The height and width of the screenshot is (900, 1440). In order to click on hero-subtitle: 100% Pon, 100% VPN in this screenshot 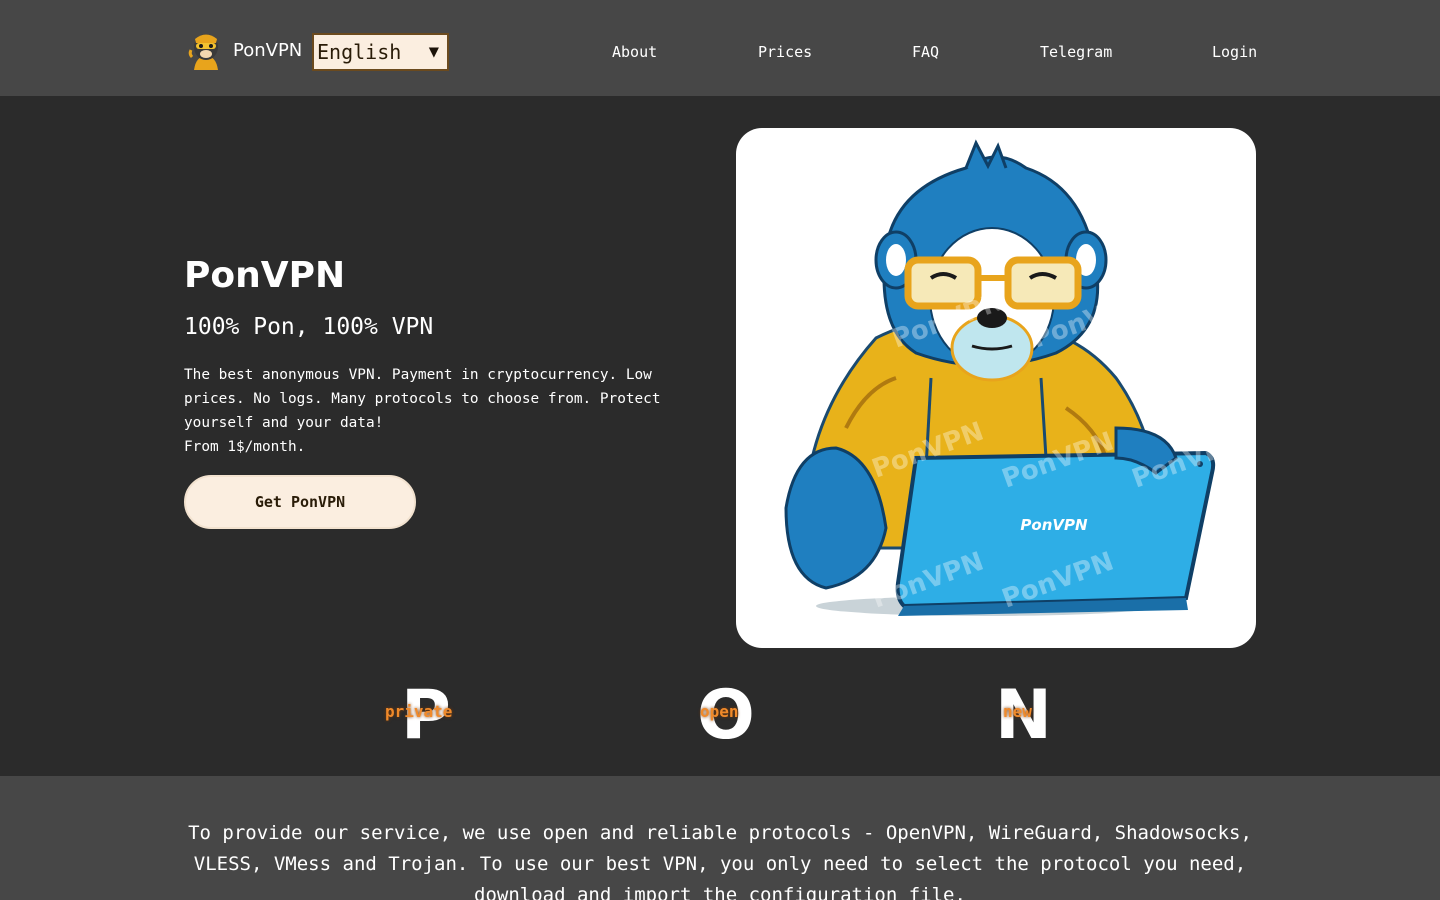, I will do `click(309, 327)`.